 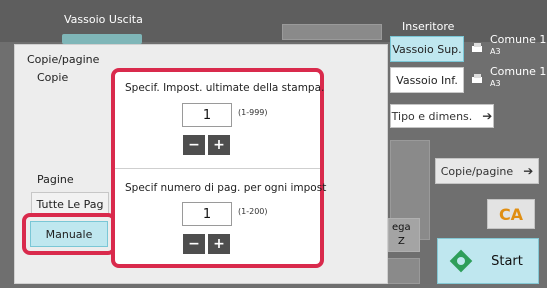 What do you see at coordinates (332, 32) in the screenshot?
I see `background-ghost-bar` at bounding box center [332, 32].